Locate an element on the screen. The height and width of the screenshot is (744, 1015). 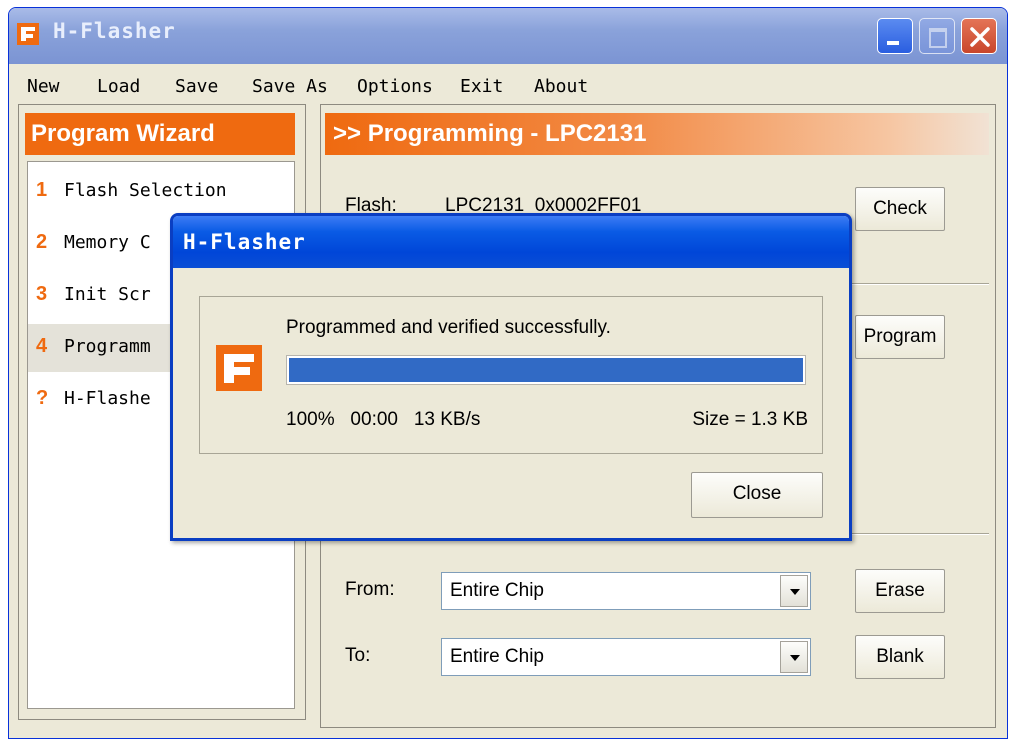
menu-exit: Exit is located at coordinates (481, 86).